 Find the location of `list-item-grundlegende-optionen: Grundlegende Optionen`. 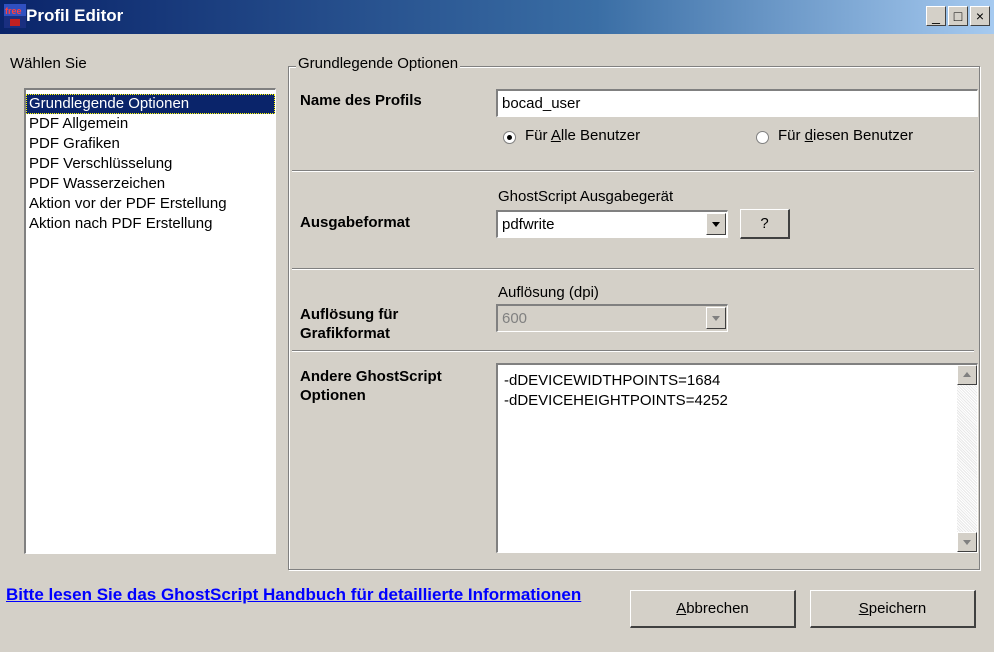

list-item-grundlegende-optionen: Grundlegende Optionen is located at coordinates (150, 104).